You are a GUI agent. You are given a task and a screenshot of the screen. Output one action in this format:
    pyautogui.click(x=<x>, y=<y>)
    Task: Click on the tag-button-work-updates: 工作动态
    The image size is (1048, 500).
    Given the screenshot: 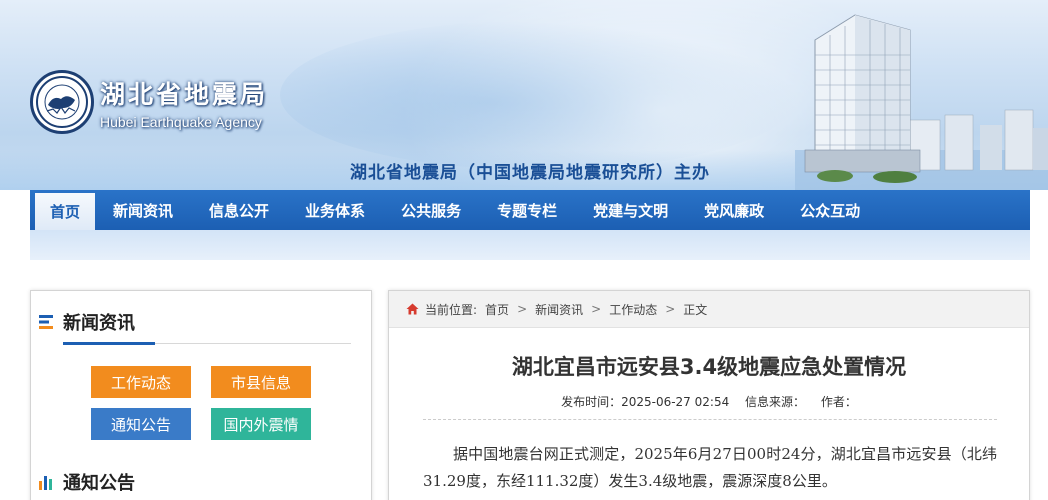 What is the action you would take?
    pyautogui.click(x=141, y=382)
    